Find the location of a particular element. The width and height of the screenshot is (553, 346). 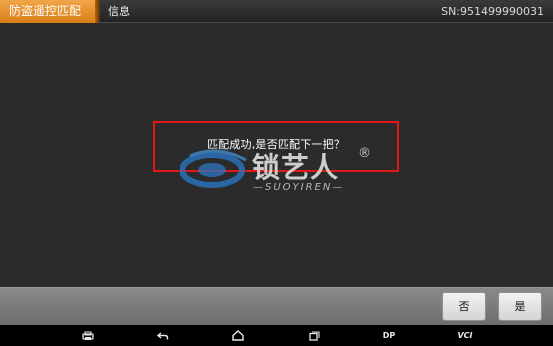

dp-button: DP is located at coordinates (389, 335).